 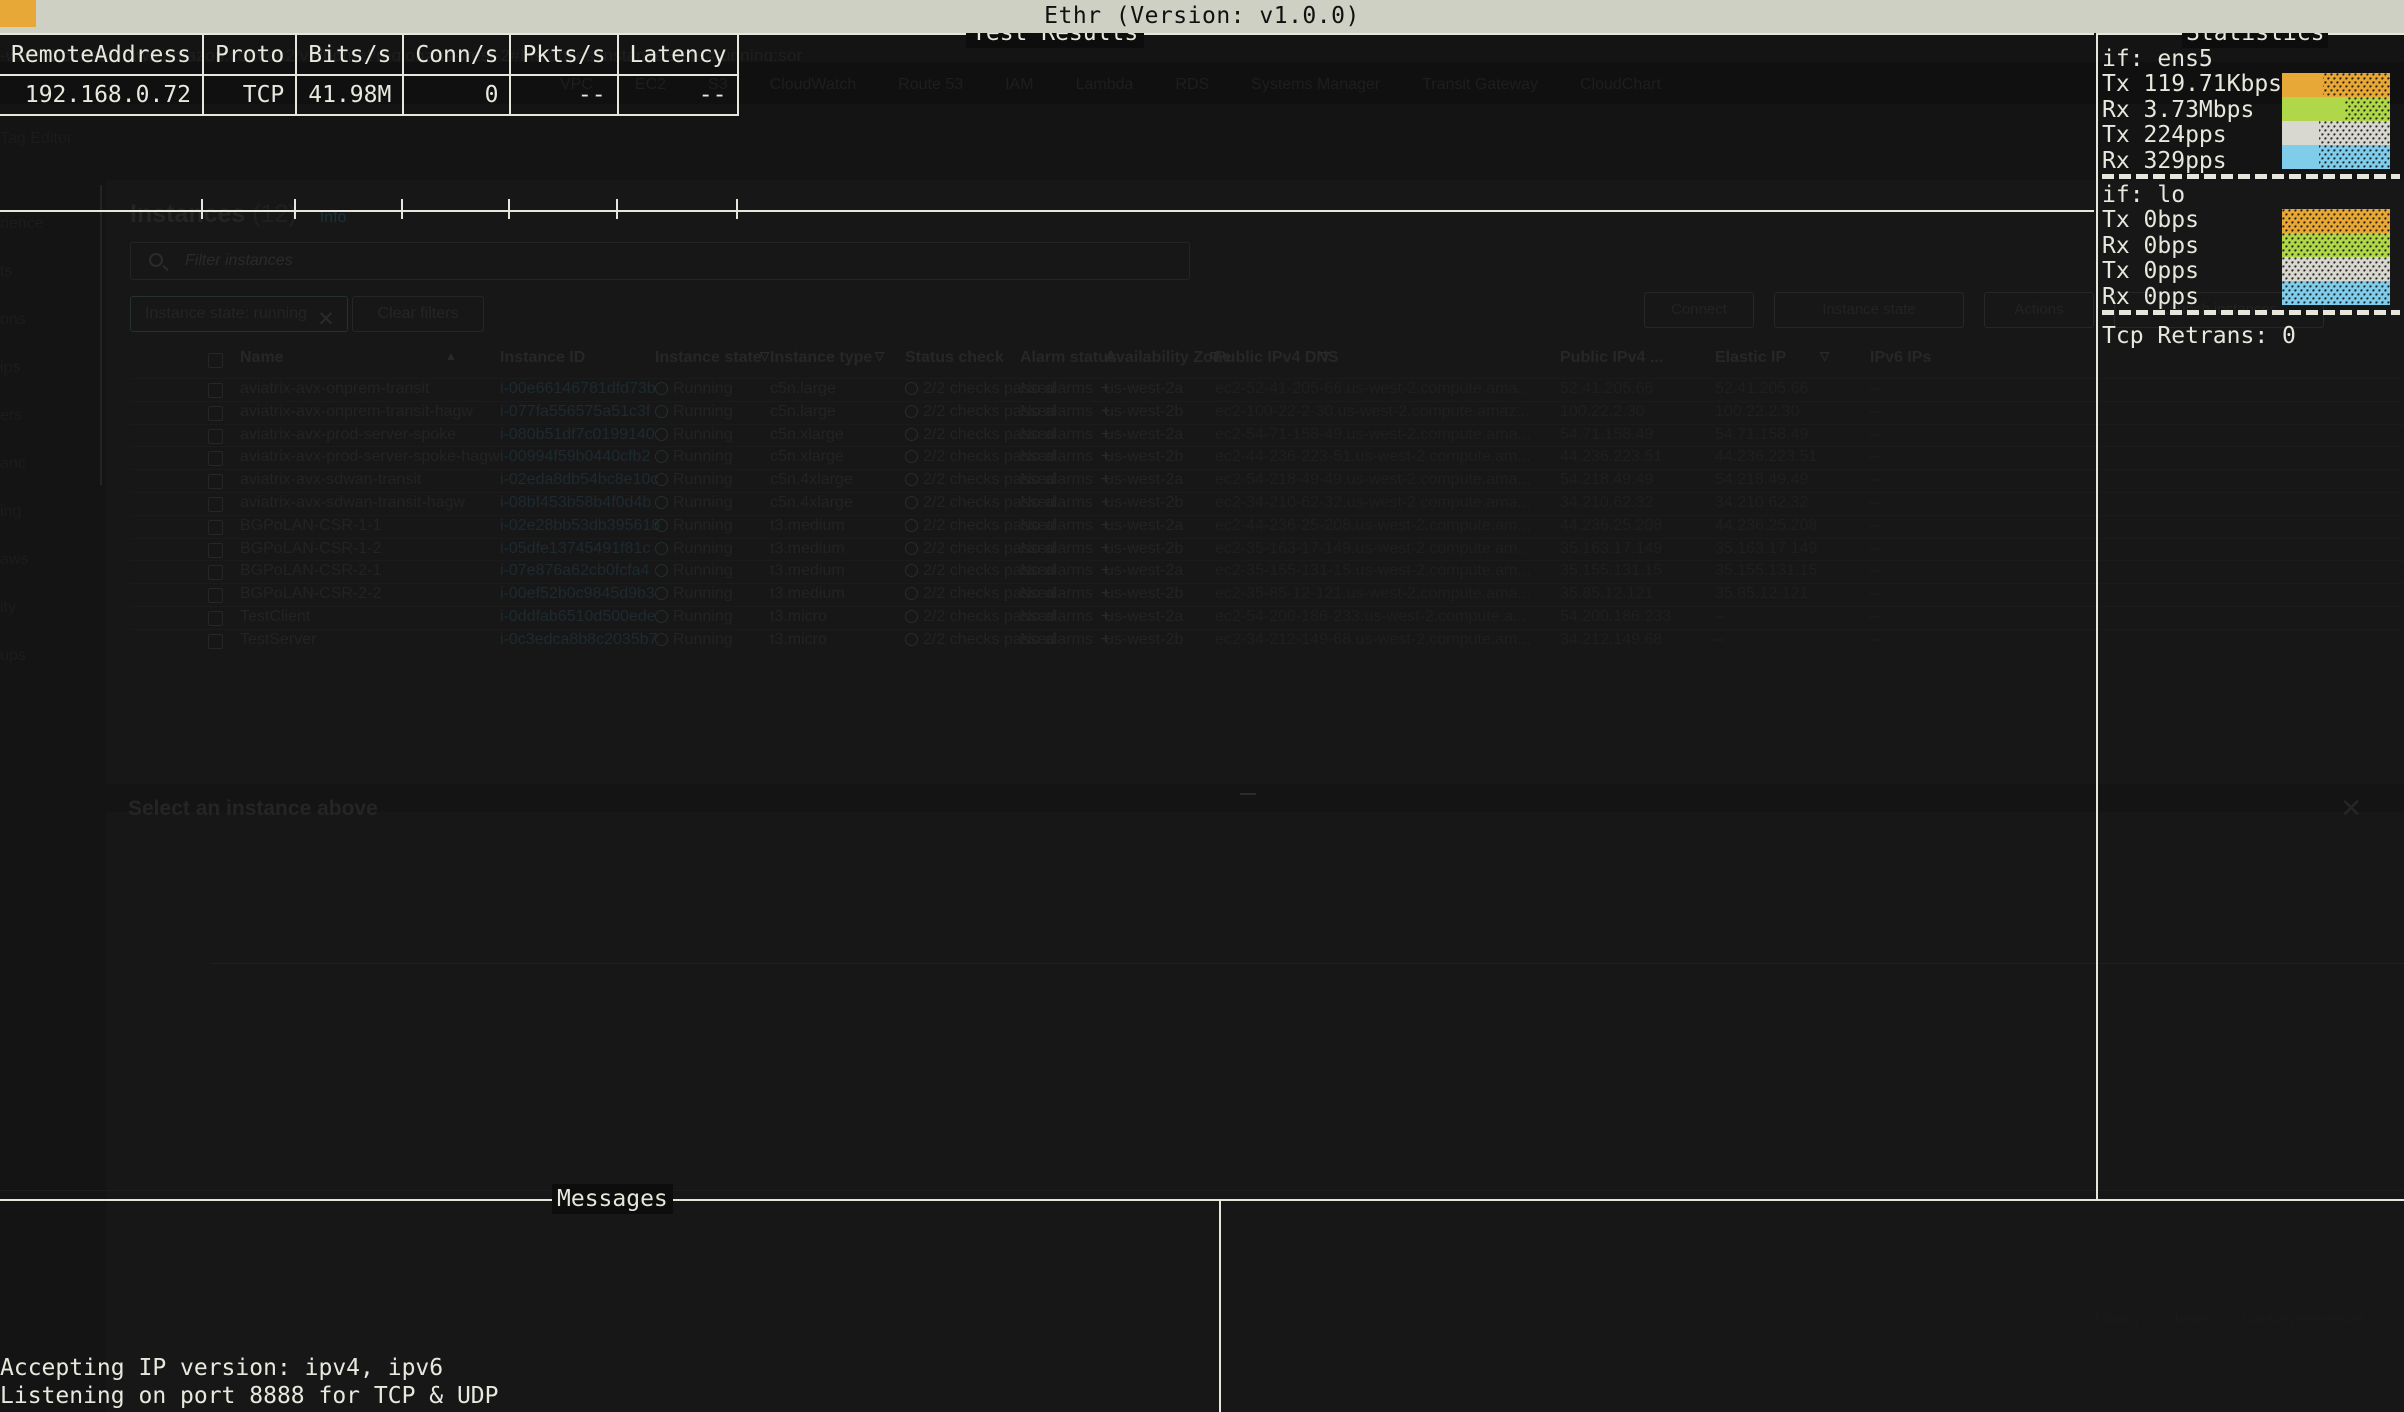 What do you see at coordinates (1255, 798) in the screenshot?
I see `detail-pane-resizer` at bounding box center [1255, 798].